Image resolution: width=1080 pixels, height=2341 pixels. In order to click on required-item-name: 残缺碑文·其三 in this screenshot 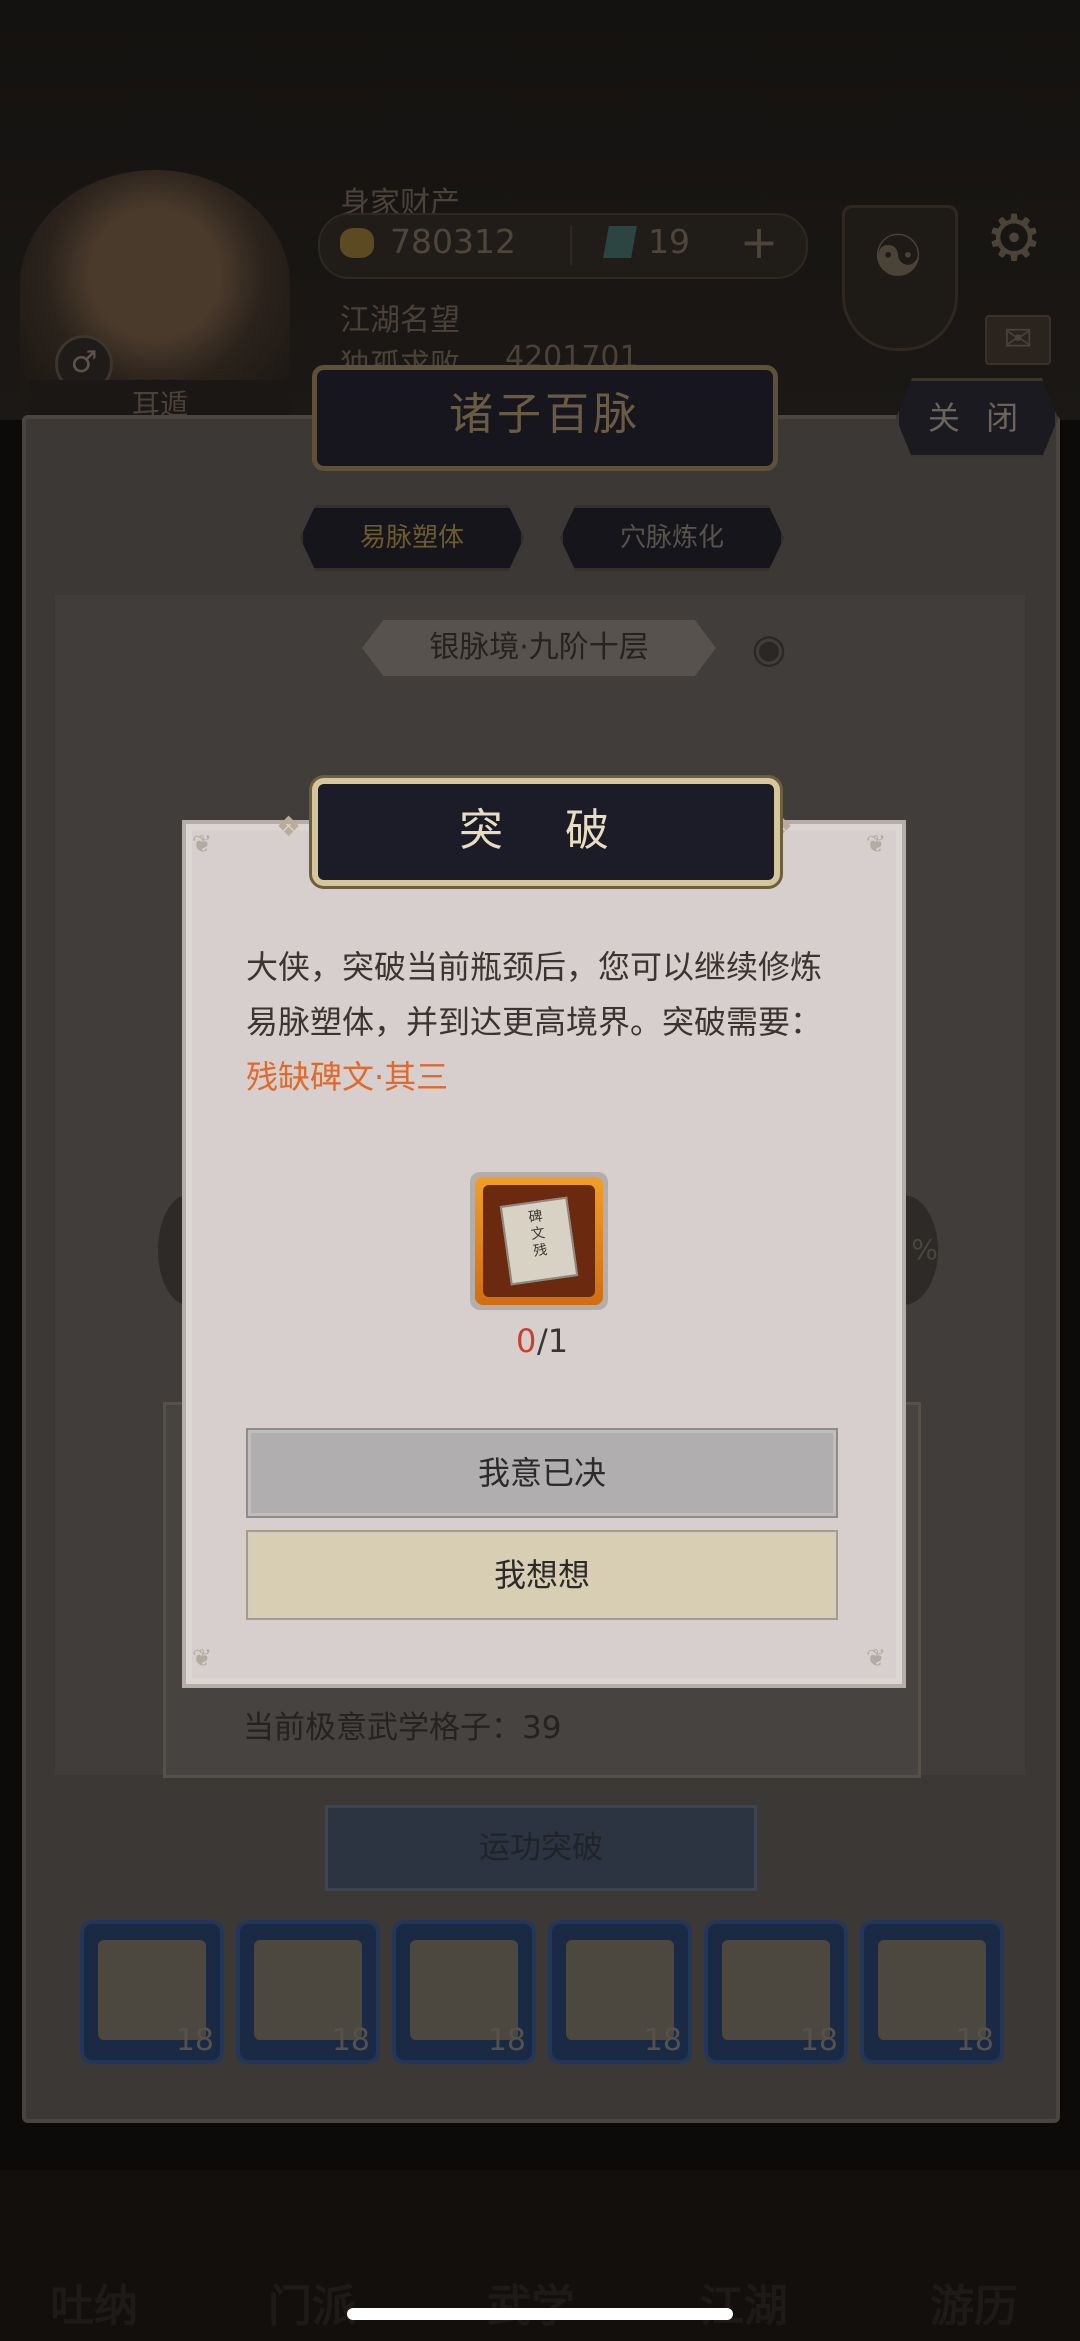, I will do `click(347, 1077)`.